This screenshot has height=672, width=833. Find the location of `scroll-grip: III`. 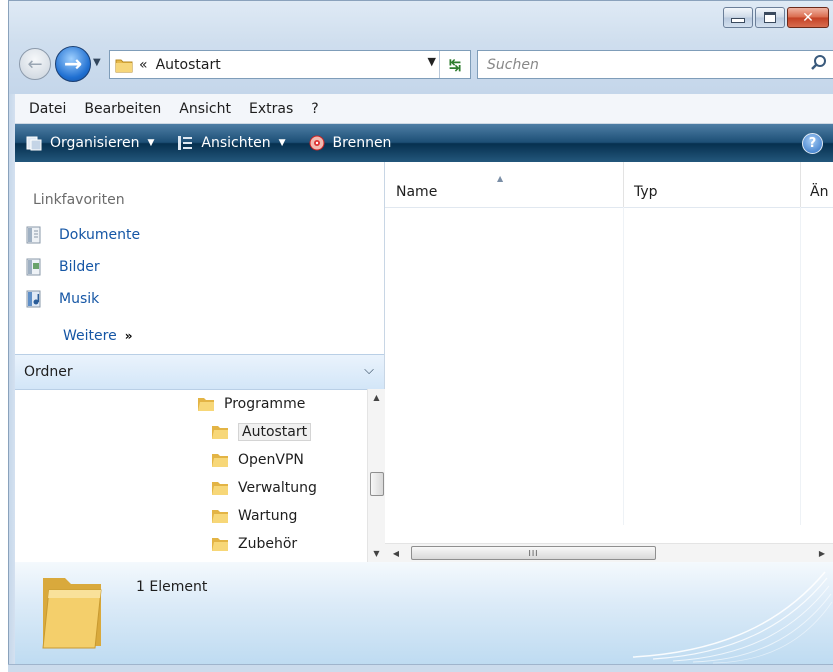

scroll-grip: III is located at coordinates (533, 553).